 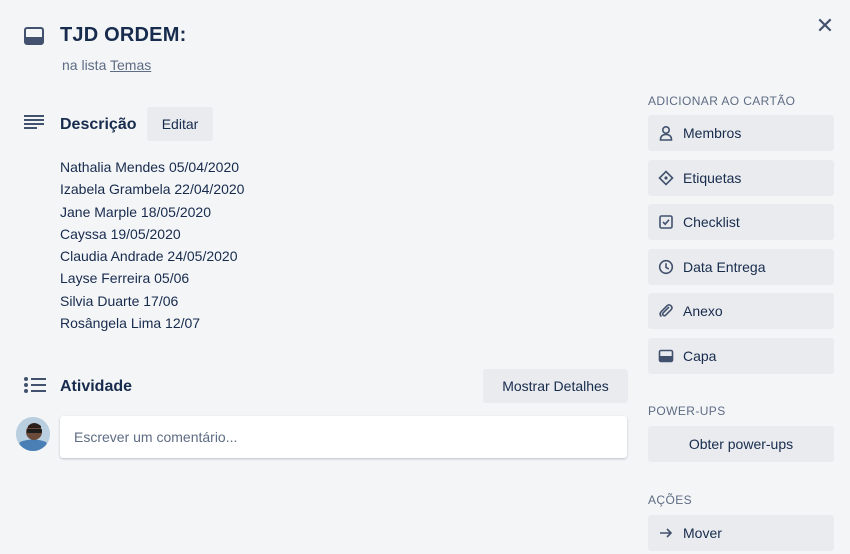 What do you see at coordinates (666, 356) in the screenshot?
I see `cover-icon` at bounding box center [666, 356].